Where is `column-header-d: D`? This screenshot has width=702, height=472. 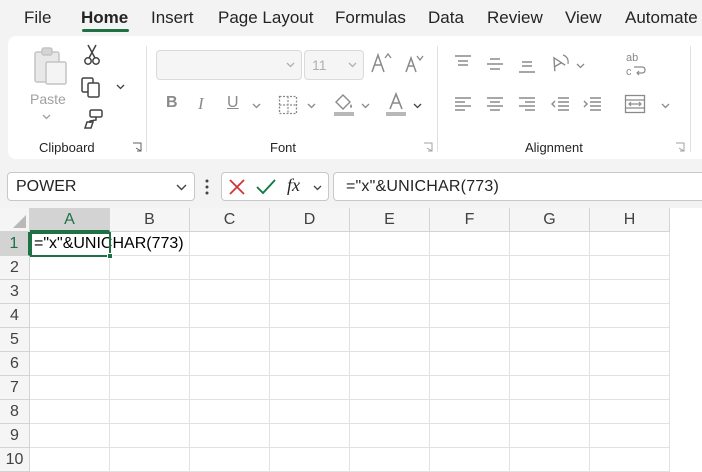
column-header-d: D is located at coordinates (310, 220).